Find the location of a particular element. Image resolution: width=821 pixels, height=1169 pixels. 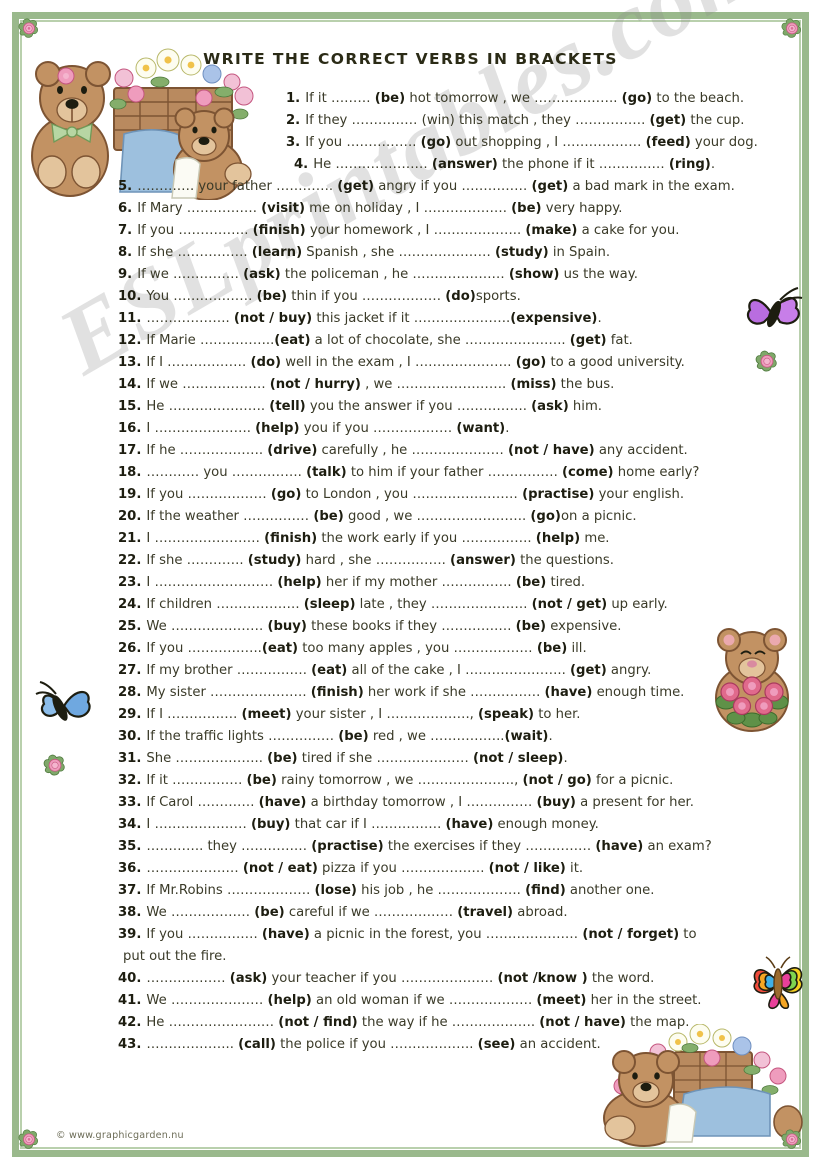

footer-credit: © www.graphicgarden.nu is located at coordinates (120, 1135).